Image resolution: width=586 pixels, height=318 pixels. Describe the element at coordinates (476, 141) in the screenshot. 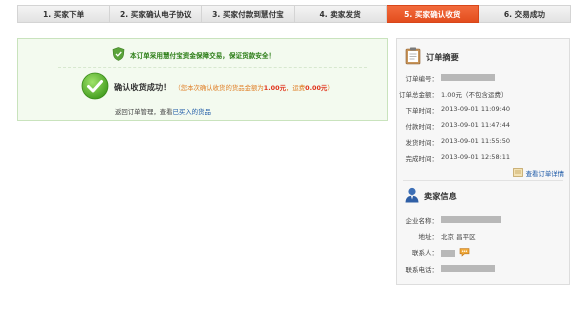

I see `ship-time-value: 2013-09-01 11:55:50` at that location.